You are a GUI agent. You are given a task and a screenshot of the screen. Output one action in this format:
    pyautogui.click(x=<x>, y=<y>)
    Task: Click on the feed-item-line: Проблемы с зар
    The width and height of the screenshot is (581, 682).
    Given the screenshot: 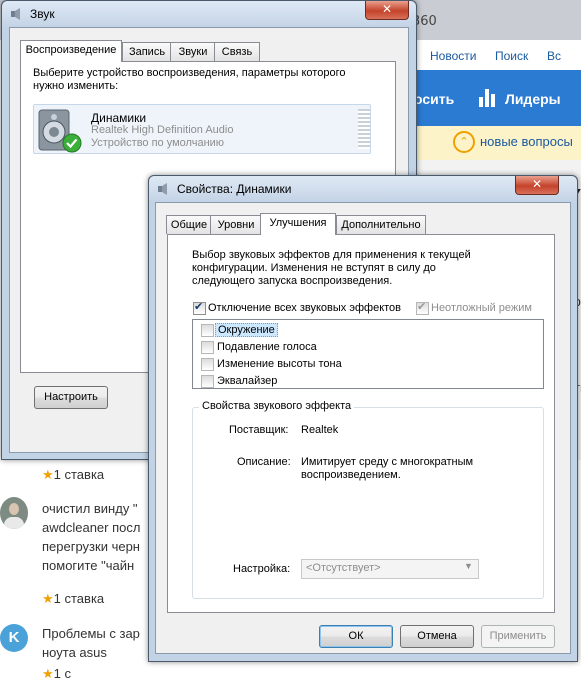 What is the action you would take?
    pyautogui.click(x=91, y=633)
    